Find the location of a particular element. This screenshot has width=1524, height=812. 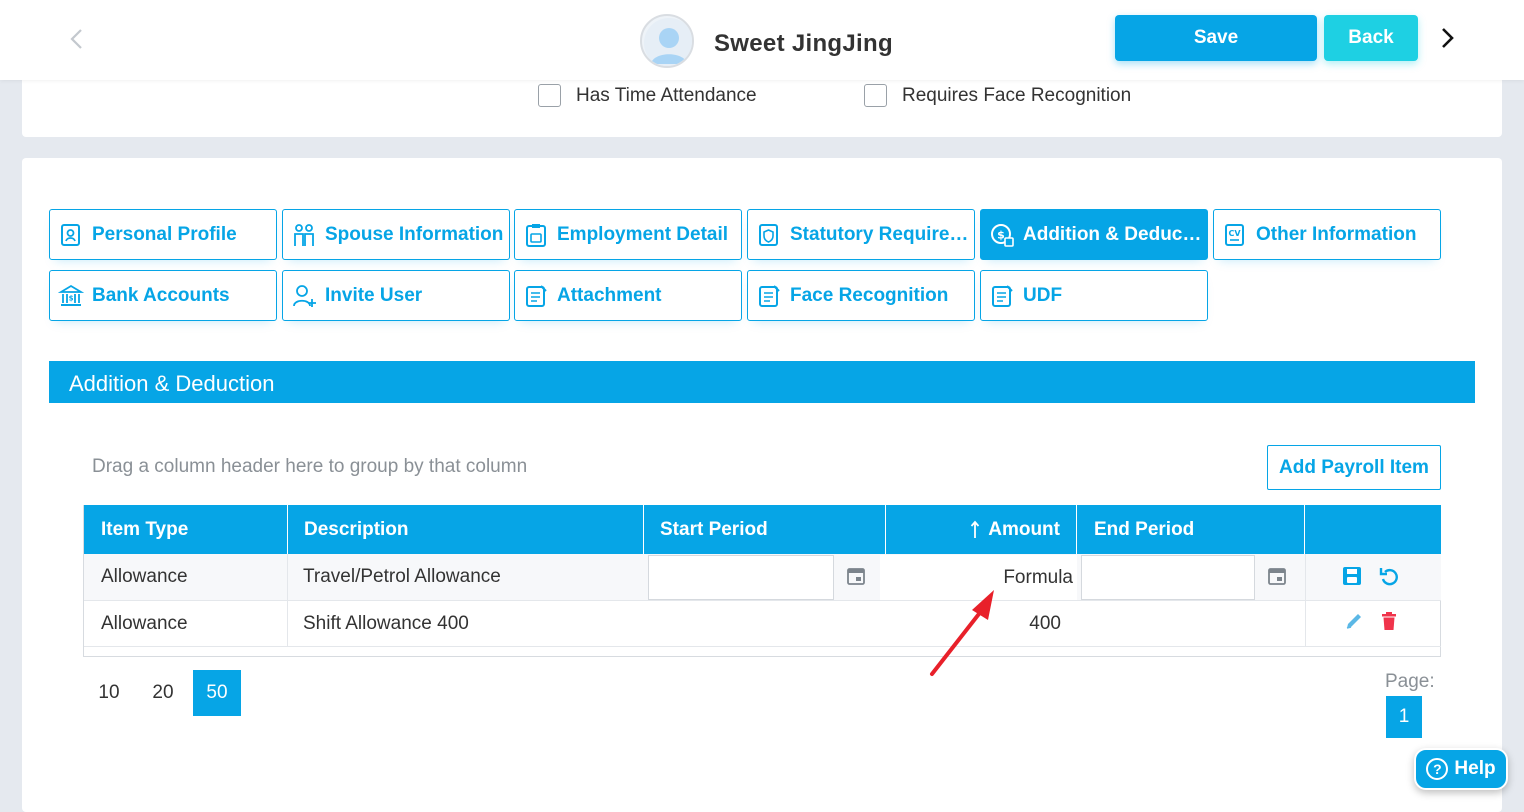

tab-label: Employment Detail is located at coordinates (643, 234).